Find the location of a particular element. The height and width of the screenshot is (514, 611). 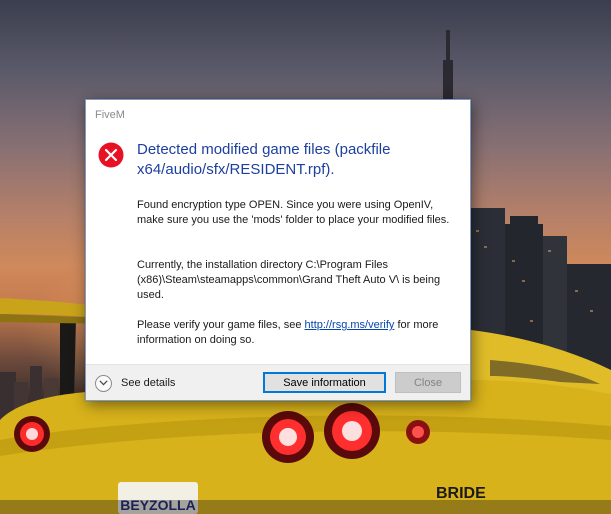

expand-circle is located at coordinates (103, 383).